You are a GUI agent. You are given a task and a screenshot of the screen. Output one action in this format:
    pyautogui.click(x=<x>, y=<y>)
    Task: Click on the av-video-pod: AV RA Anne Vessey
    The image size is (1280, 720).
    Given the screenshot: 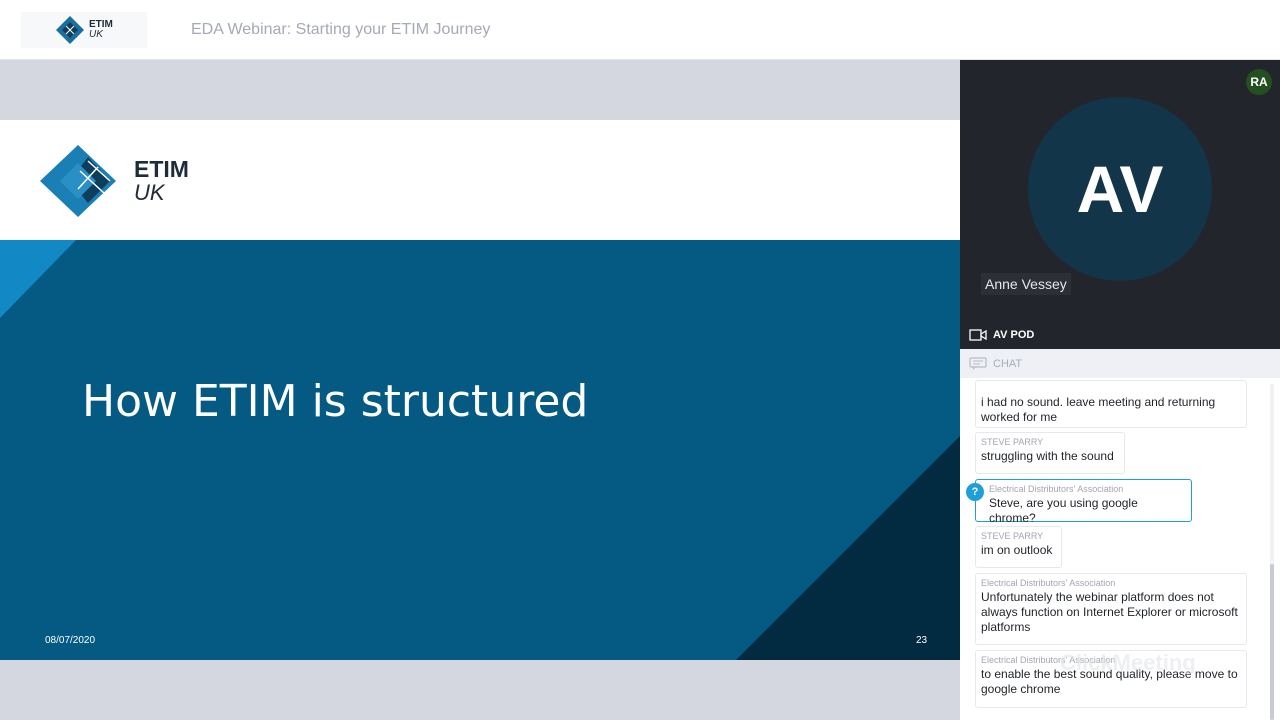 What is the action you would take?
    pyautogui.click(x=1120, y=190)
    